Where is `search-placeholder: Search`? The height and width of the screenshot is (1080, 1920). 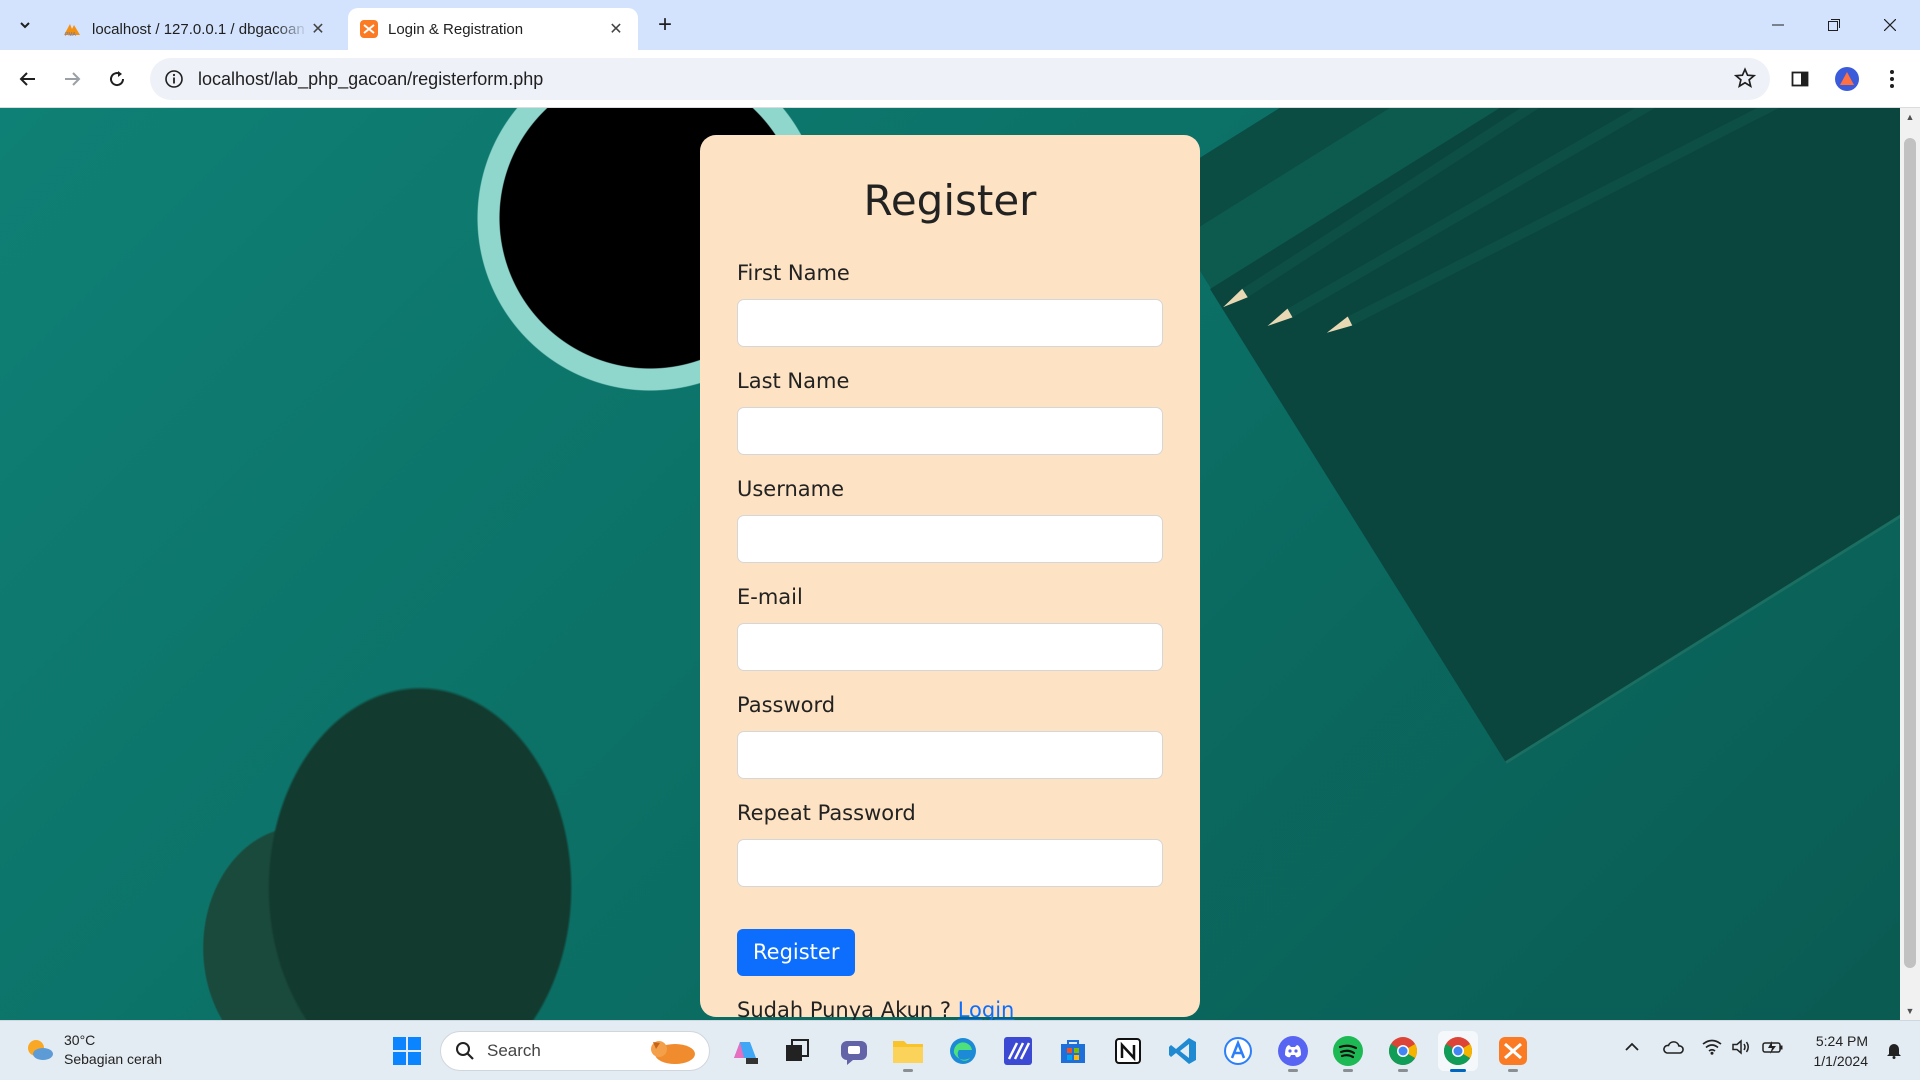
search-placeholder: Search is located at coordinates (514, 1050).